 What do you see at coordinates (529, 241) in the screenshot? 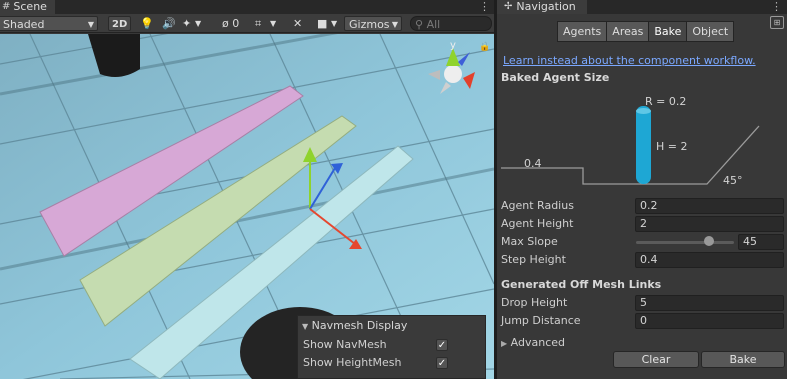
I see `max-slope-label: Max Slope` at bounding box center [529, 241].